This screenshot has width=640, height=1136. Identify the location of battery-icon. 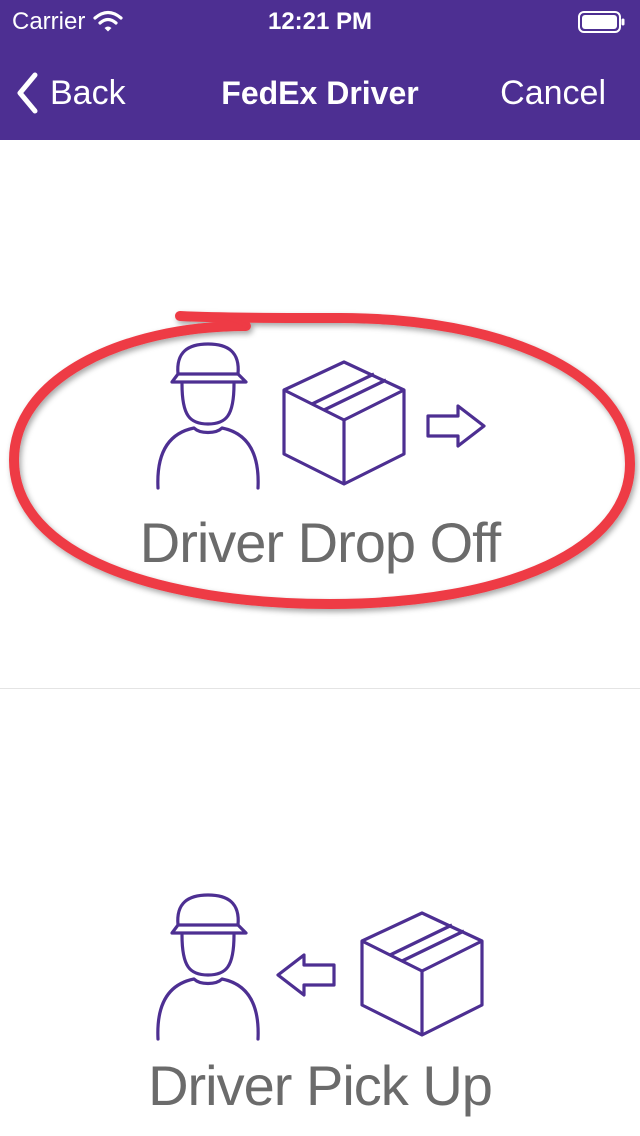
(601, 22).